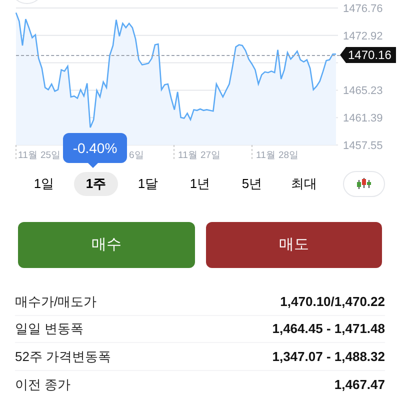 The height and width of the screenshot is (400, 400). I want to click on range-tab: 5년, so click(252, 184).